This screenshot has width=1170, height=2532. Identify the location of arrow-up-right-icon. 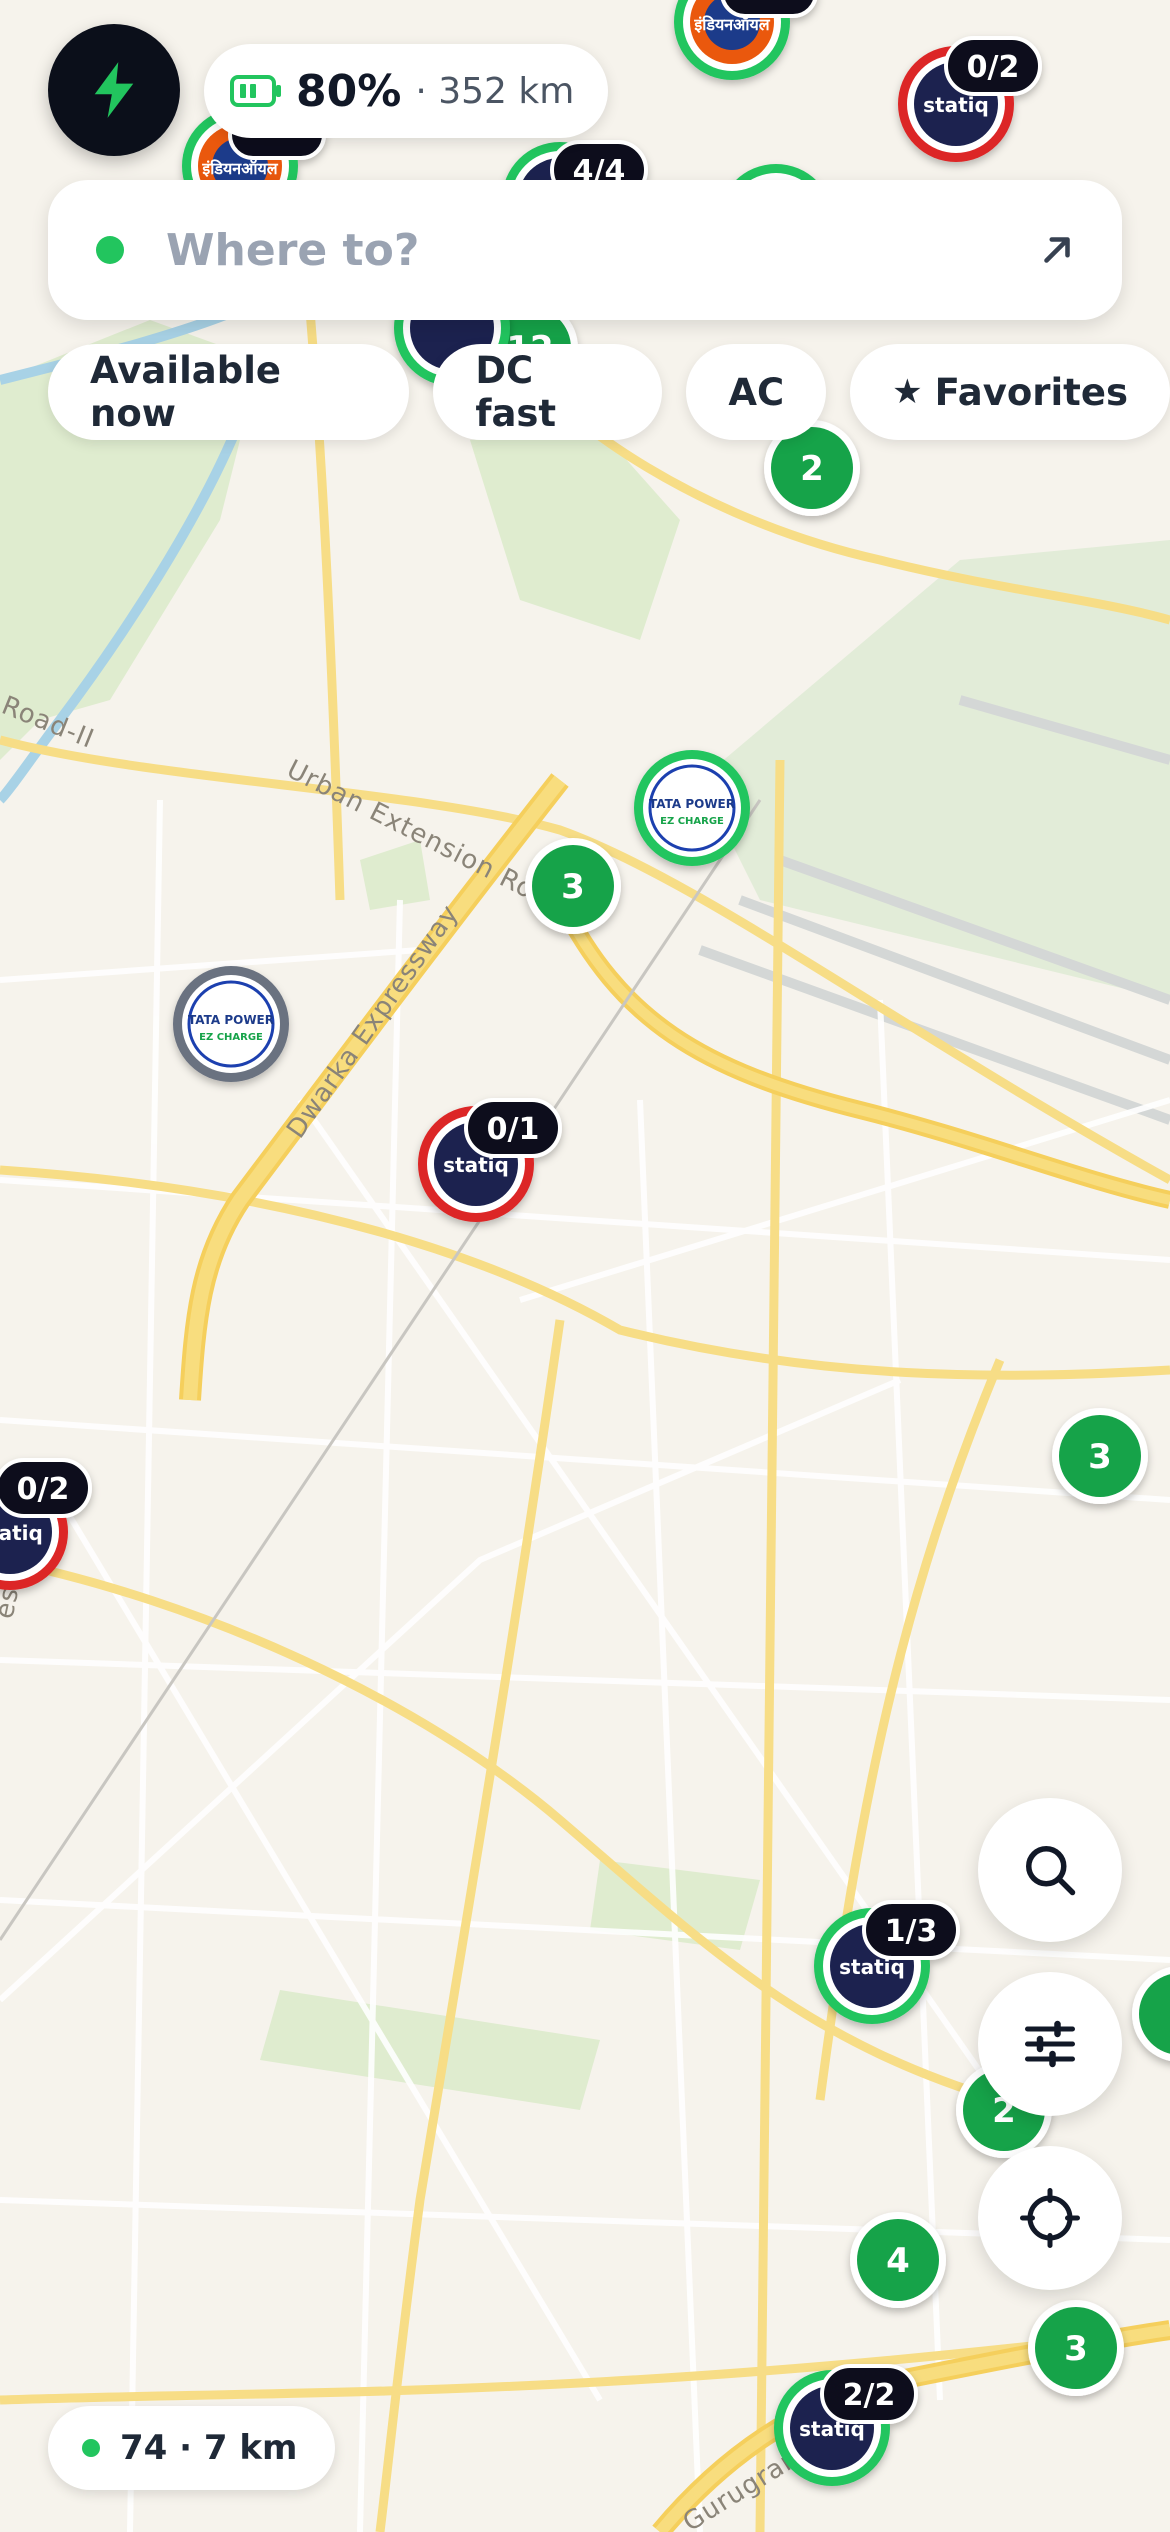
(1057, 250).